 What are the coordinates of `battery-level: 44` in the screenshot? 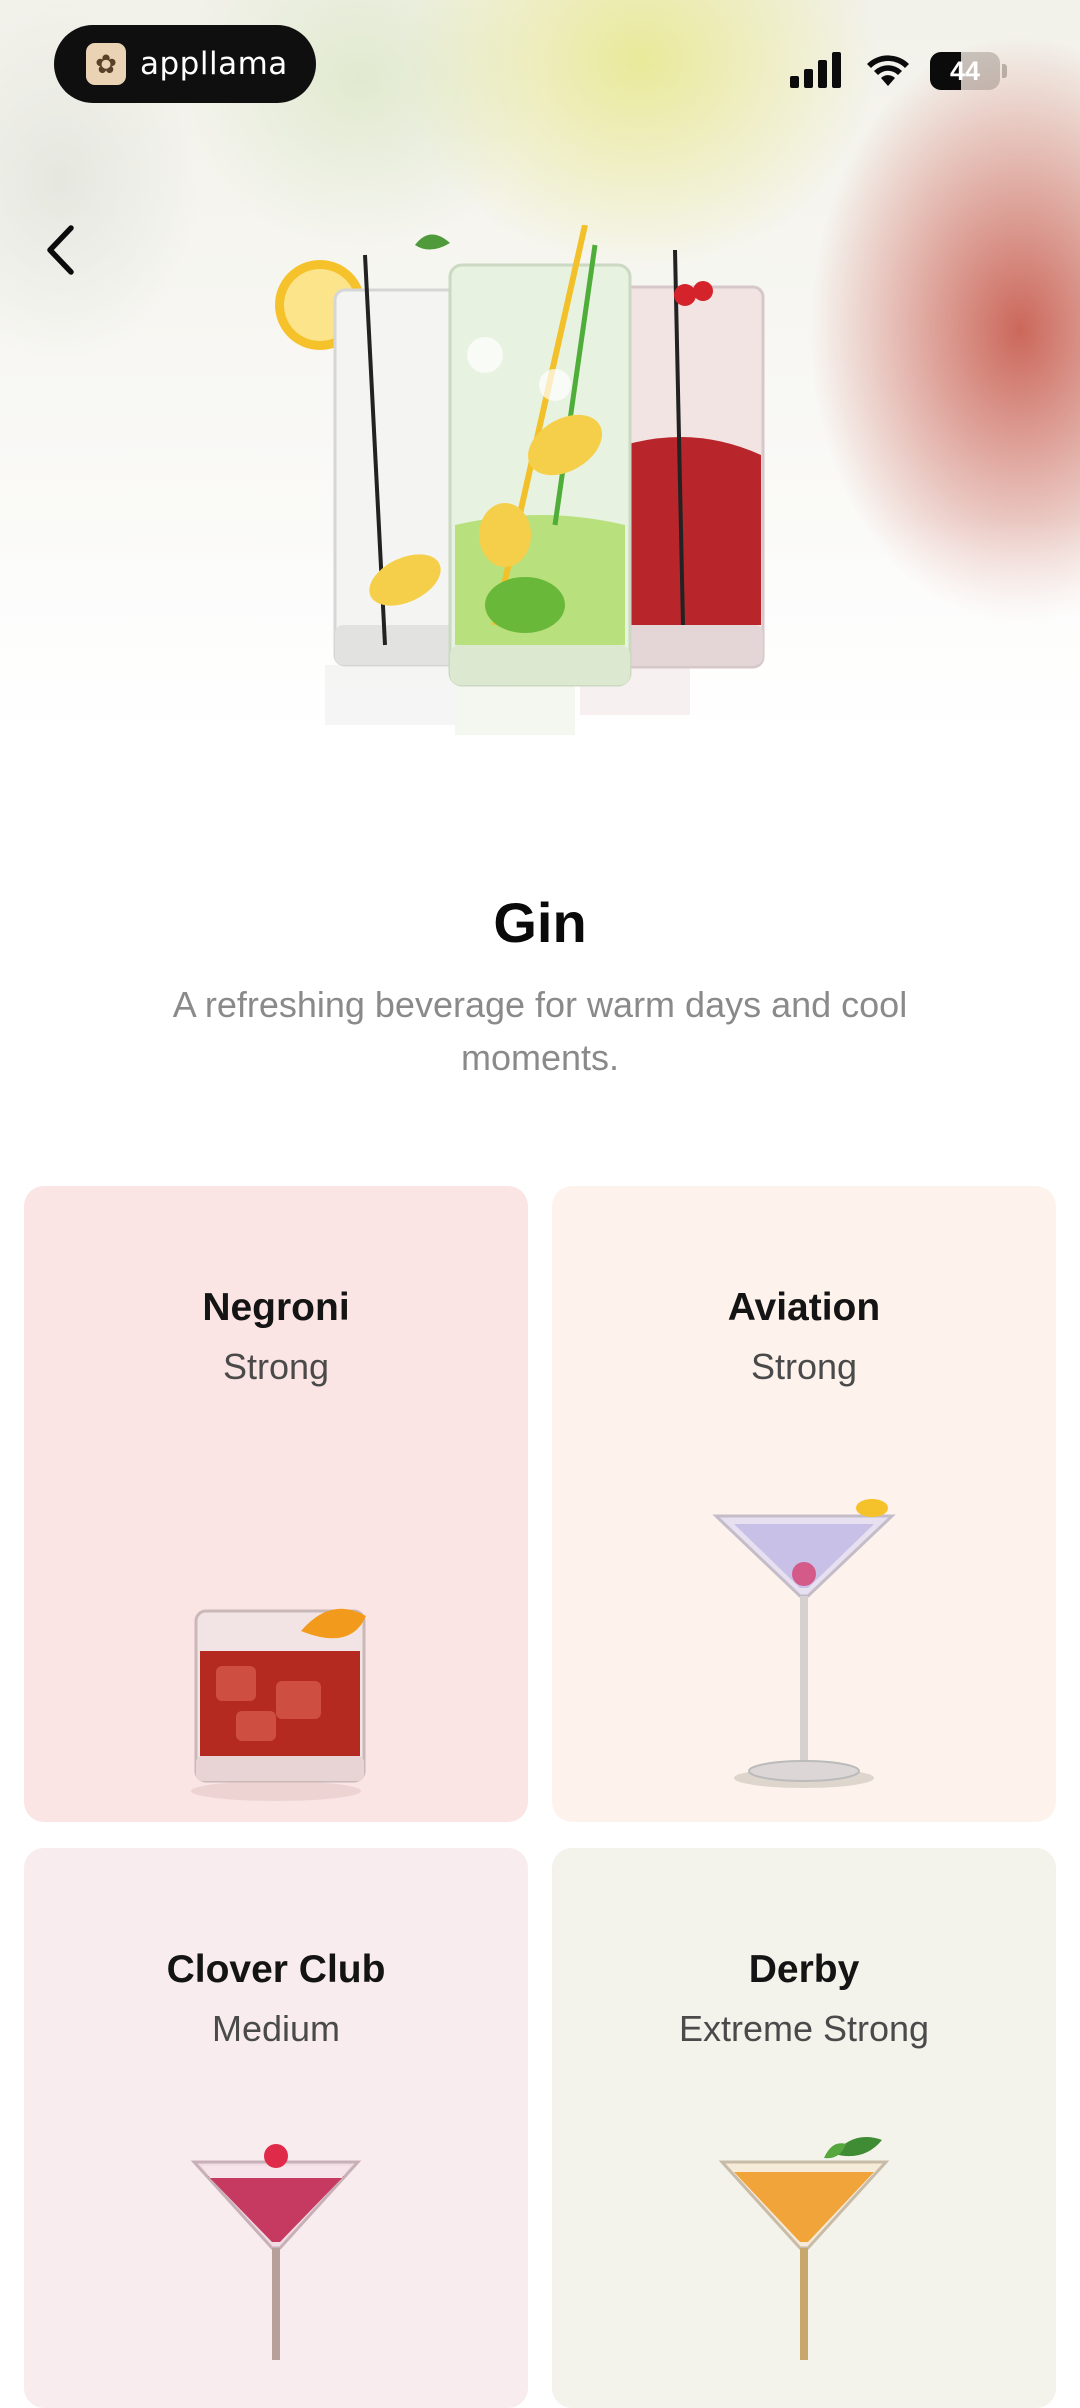 It's located at (965, 71).